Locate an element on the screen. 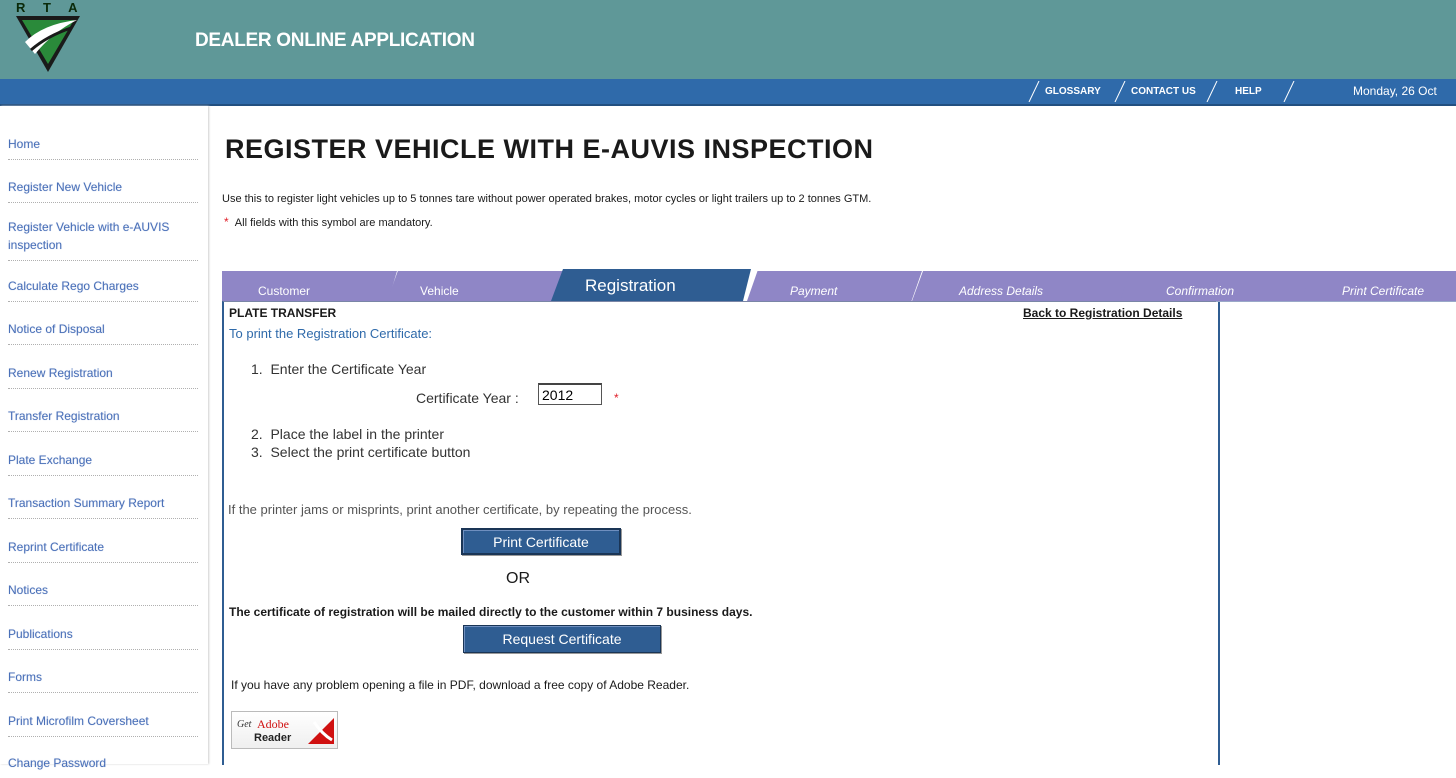 Image resolution: width=1456 pixels, height=778 pixels. nav-glossary-link: GLOSSARY is located at coordinates (1073, 91).